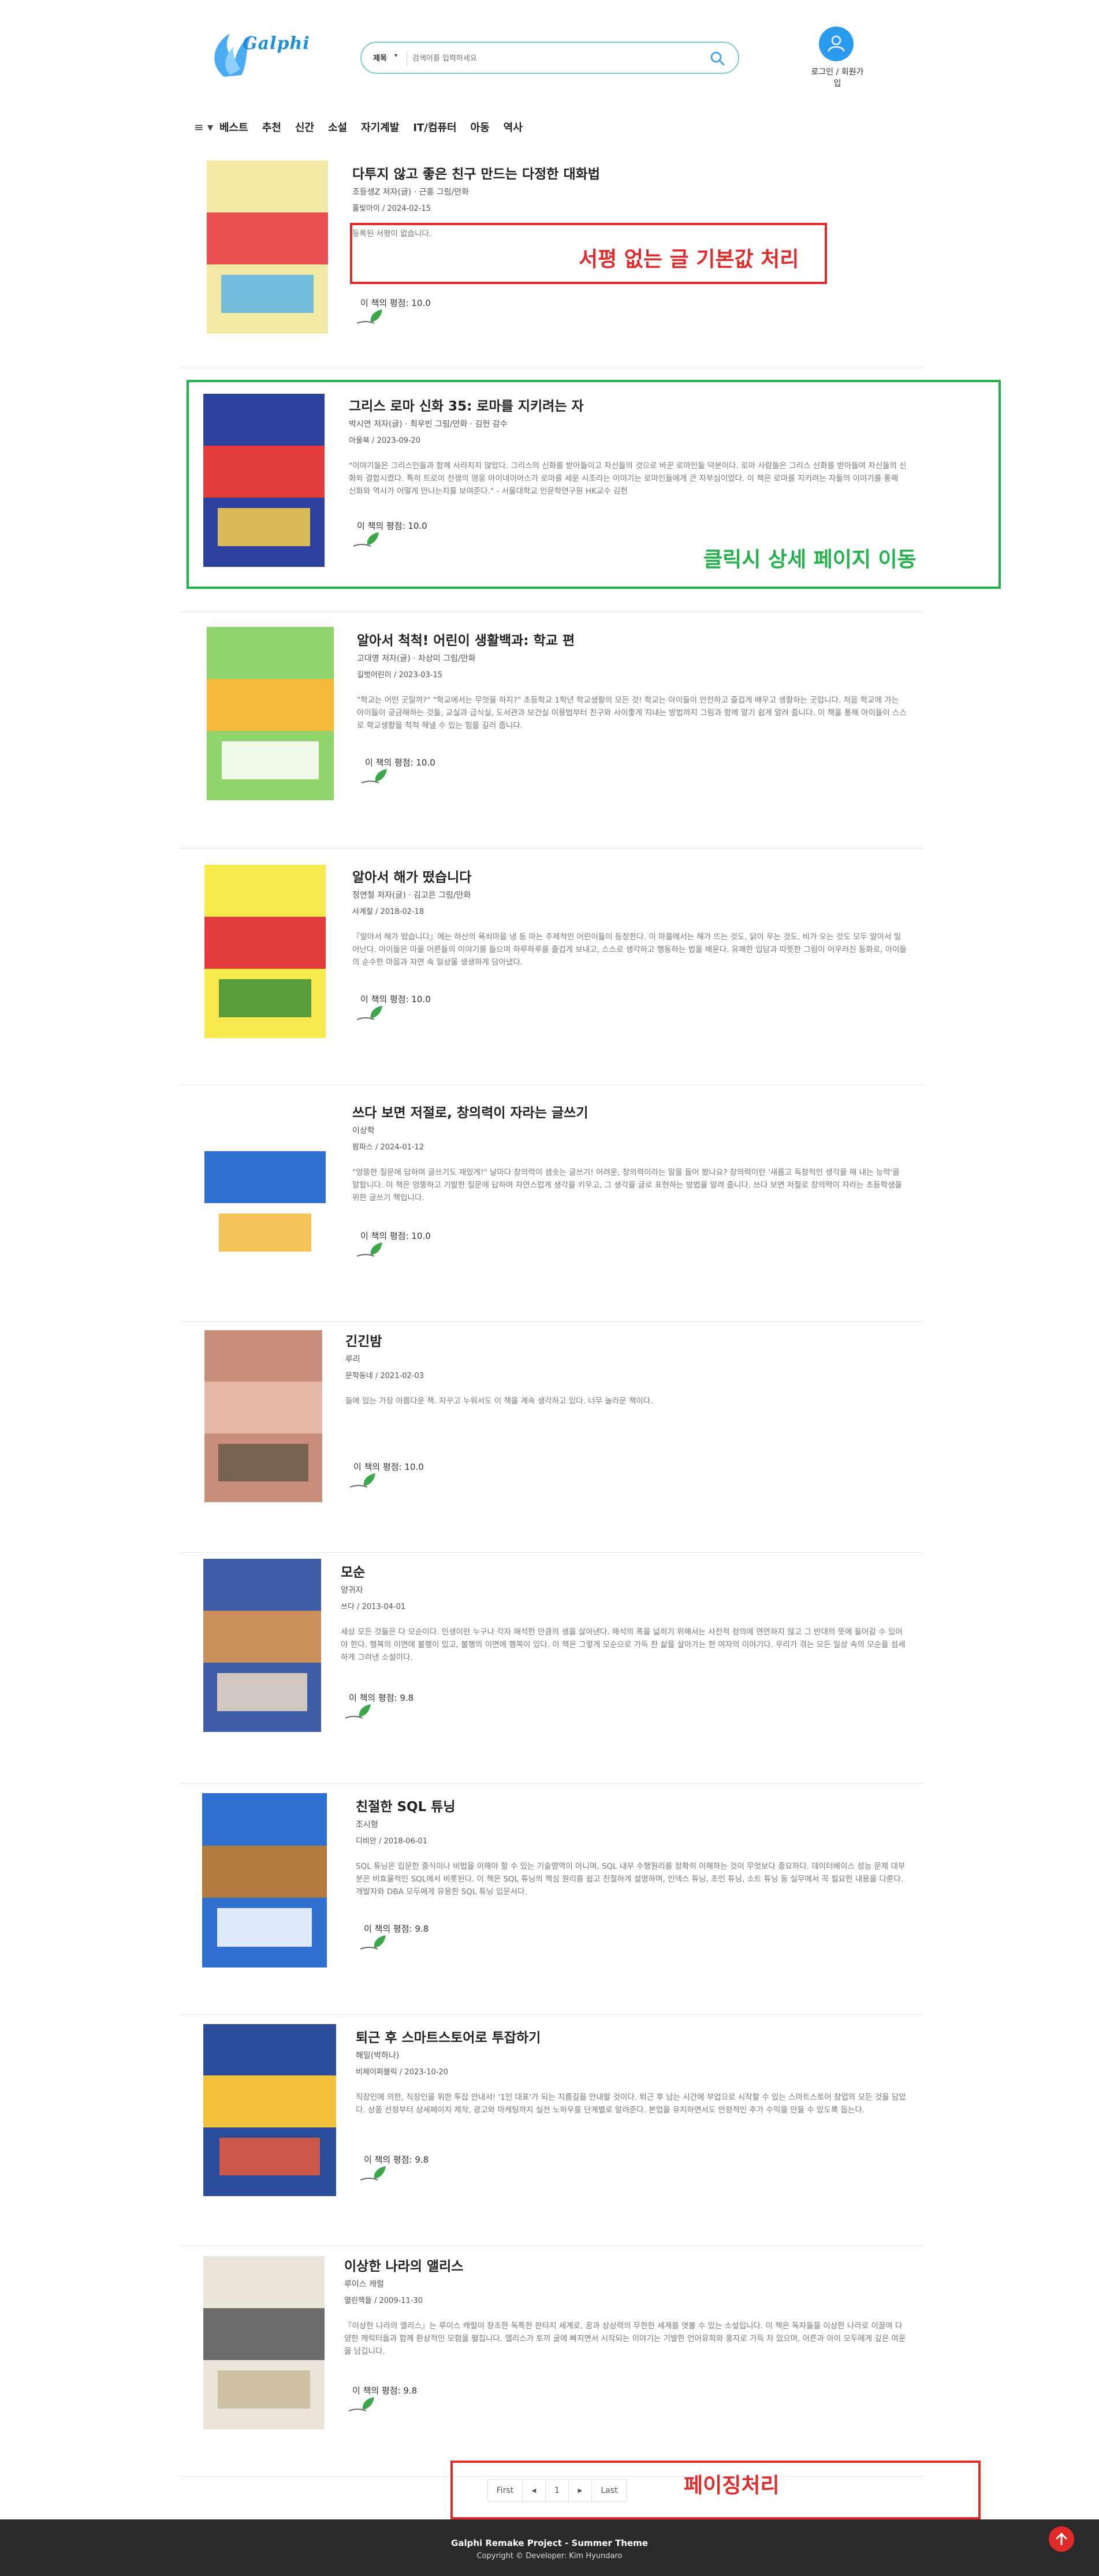  Describe the element at coordinates (402, 912) in the screenshot. I see `book-date: 2018-02-18` at that location.